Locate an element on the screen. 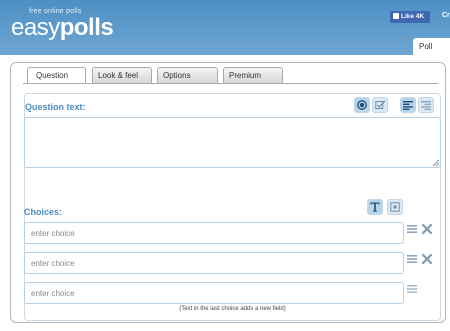  checkbox-icon is located at coordinates (380, 104).